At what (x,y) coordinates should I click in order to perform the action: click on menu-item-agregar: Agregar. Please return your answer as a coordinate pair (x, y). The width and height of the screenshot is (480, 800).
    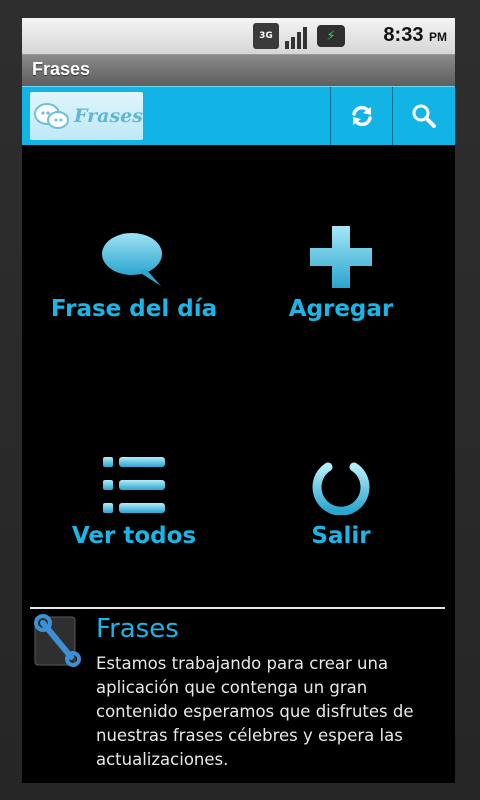
    Looking at the image, I should click on (341, 270).